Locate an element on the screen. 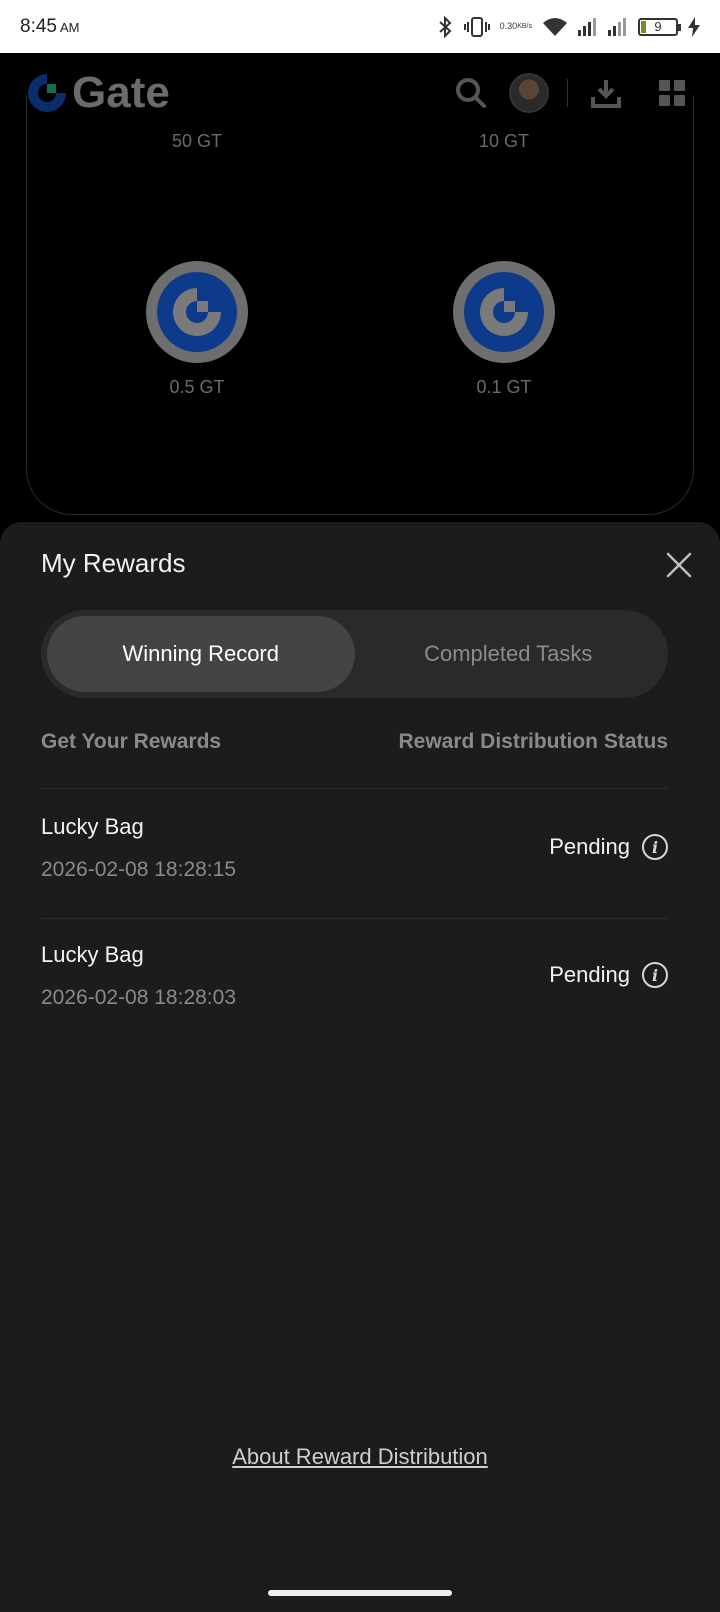 The image size is (720, 1612). about-reward-distribution-link: About Reward Distribution is located at coordinates (360, 1457).